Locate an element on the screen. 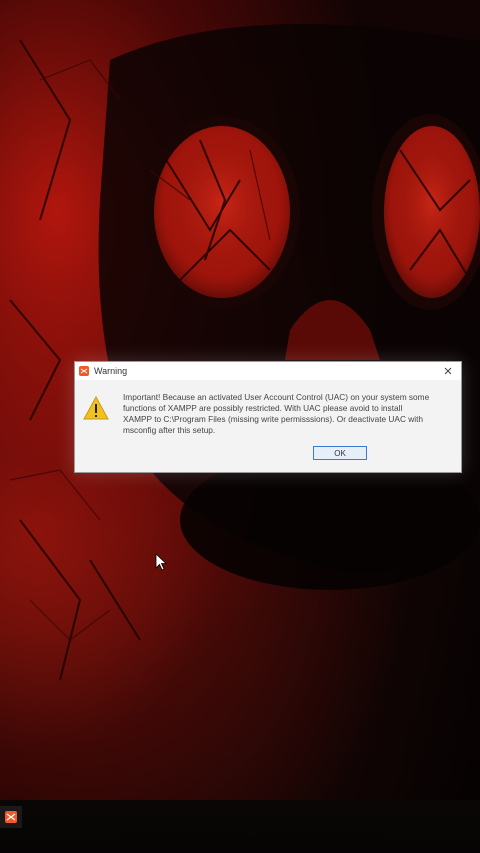  close-button is located at coordinates (448, 371).